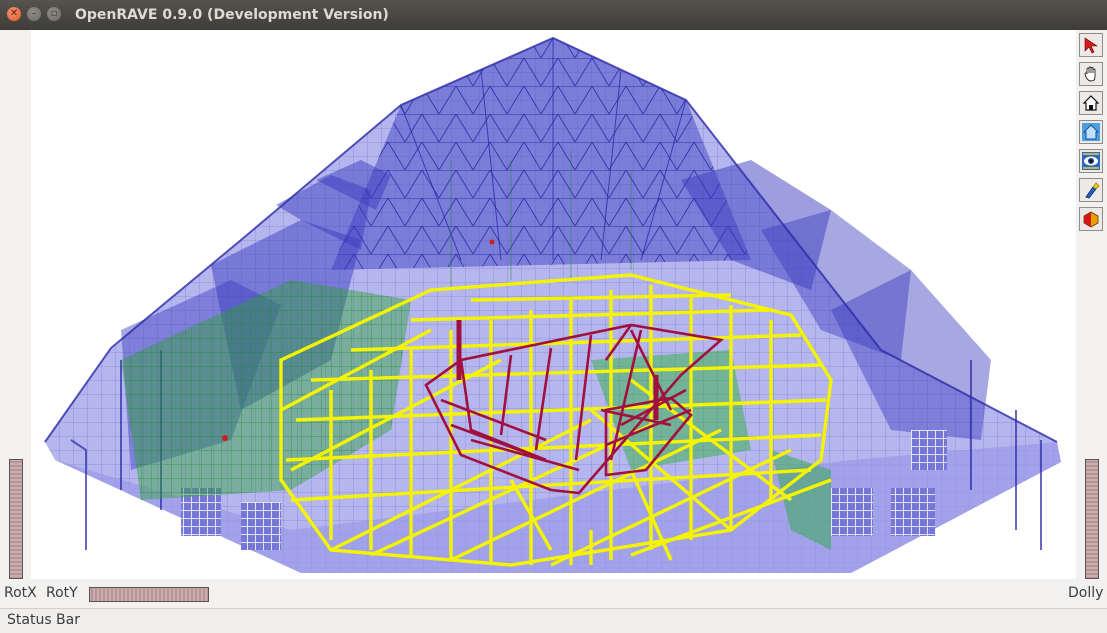  I want to click on dolly-wheel, so click(1092, 519).